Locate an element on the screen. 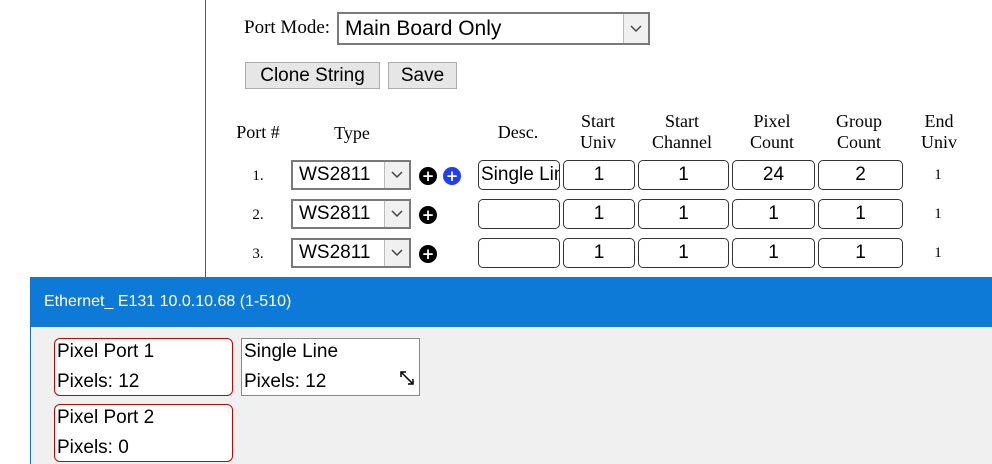 The height and width of the screenshot is (464, 992). window-title-bar: Ethernet_ E131 10.0.10.68 (1-510) is located at coordinates (511, 302).